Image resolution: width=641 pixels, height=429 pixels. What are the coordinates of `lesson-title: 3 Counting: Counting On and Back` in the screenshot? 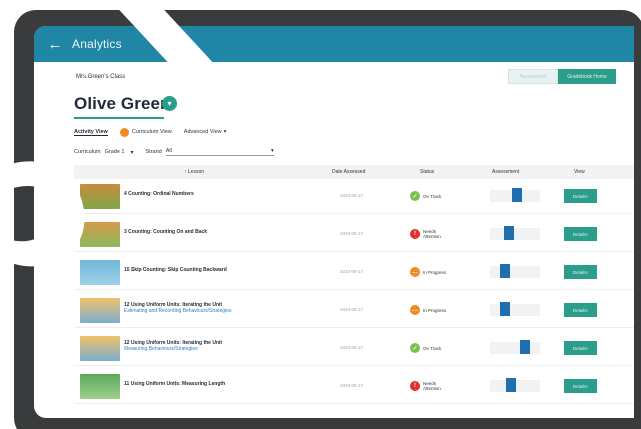 It's located at (219, 232).